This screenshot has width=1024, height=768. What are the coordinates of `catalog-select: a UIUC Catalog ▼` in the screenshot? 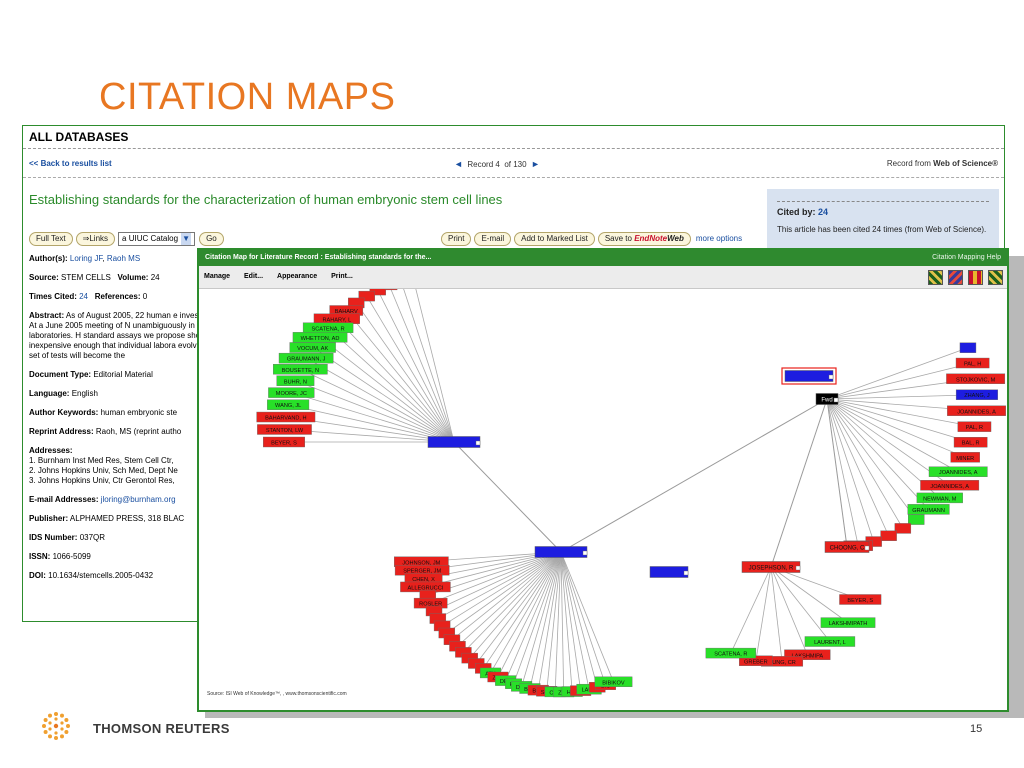 It's located at (157, 239).